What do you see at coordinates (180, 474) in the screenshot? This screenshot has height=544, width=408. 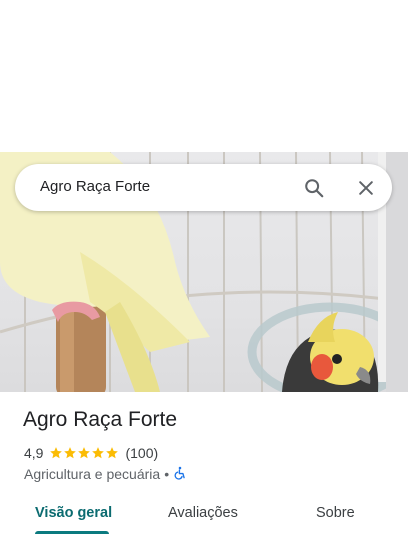 I see `wheelchair-icon` at bounding box center [180, 474].